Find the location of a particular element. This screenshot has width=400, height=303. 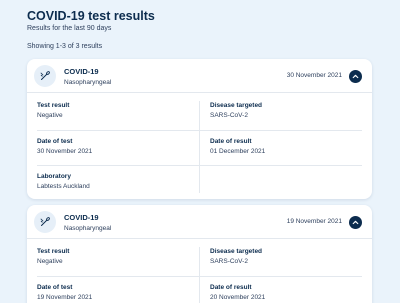

field-label: Laboratory is located at coordinates (54, 176).